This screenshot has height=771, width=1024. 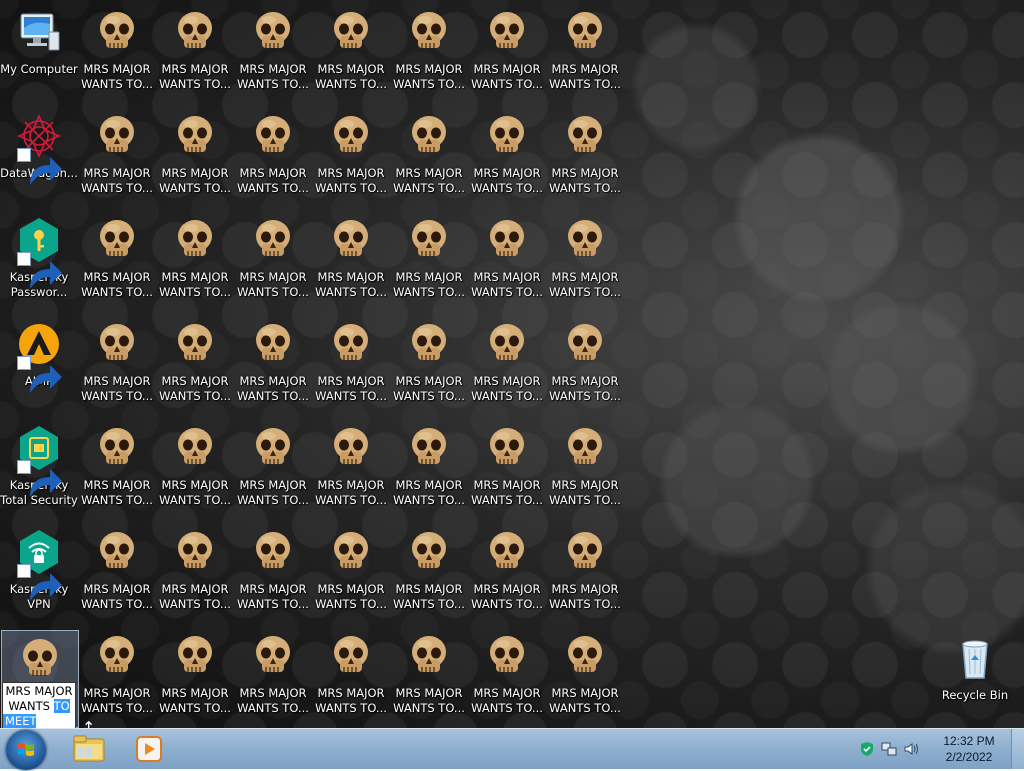 What do you see at coordinates (39, 148) in the screenshot?
I see `datawagon-icon` at bounding box center [39, 148].